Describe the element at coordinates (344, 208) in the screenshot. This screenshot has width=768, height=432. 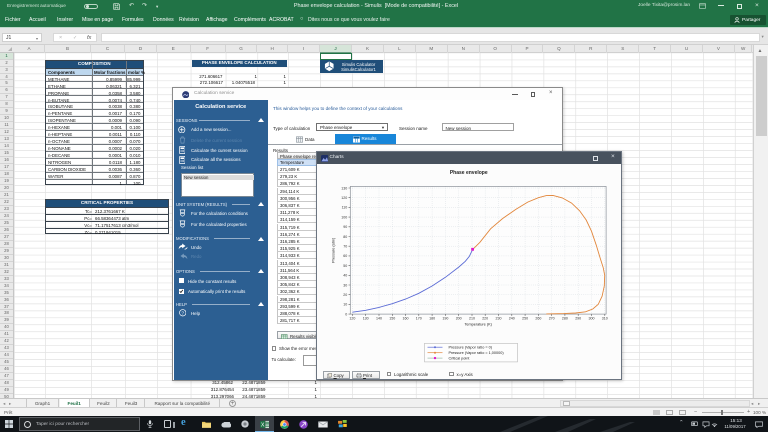
I see `svg-text: 110` at that location.